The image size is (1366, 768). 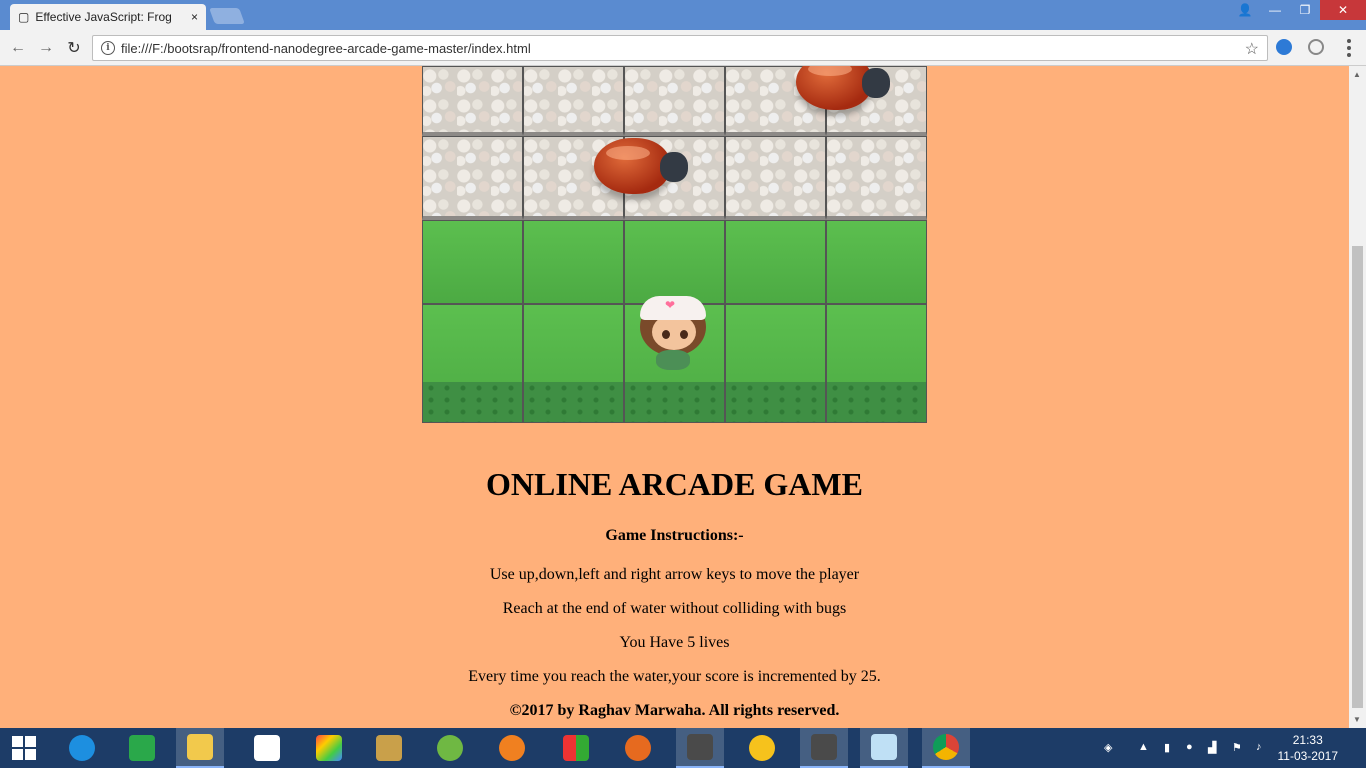 I want to click on tray-signal-icon: ▟, so click(x=1215, y=748).